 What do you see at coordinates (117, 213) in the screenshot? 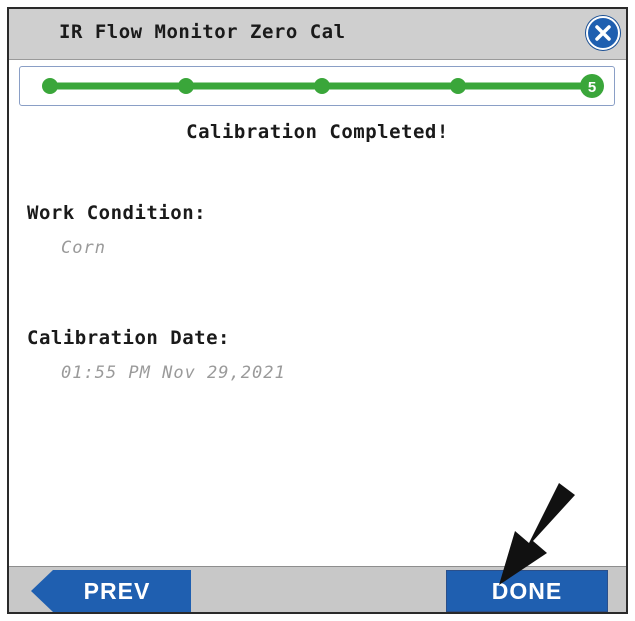
I see `work-condition-label: Work Condition:` at bounding box center [117, 213].